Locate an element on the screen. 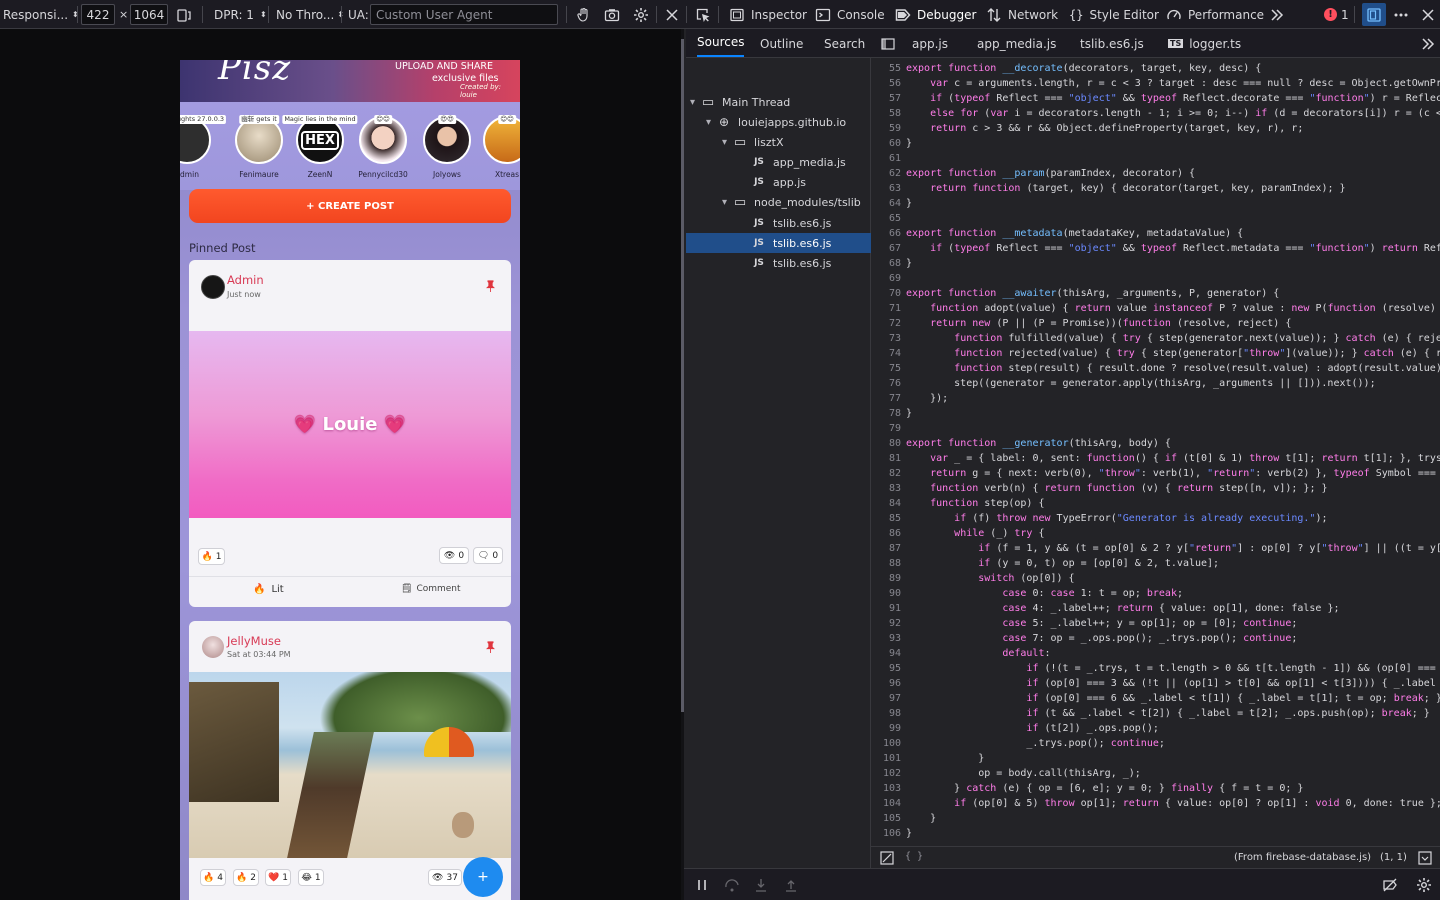 This screenshot has width=1440, height=900. line-number: 56 is located at coordinates (886, 83).